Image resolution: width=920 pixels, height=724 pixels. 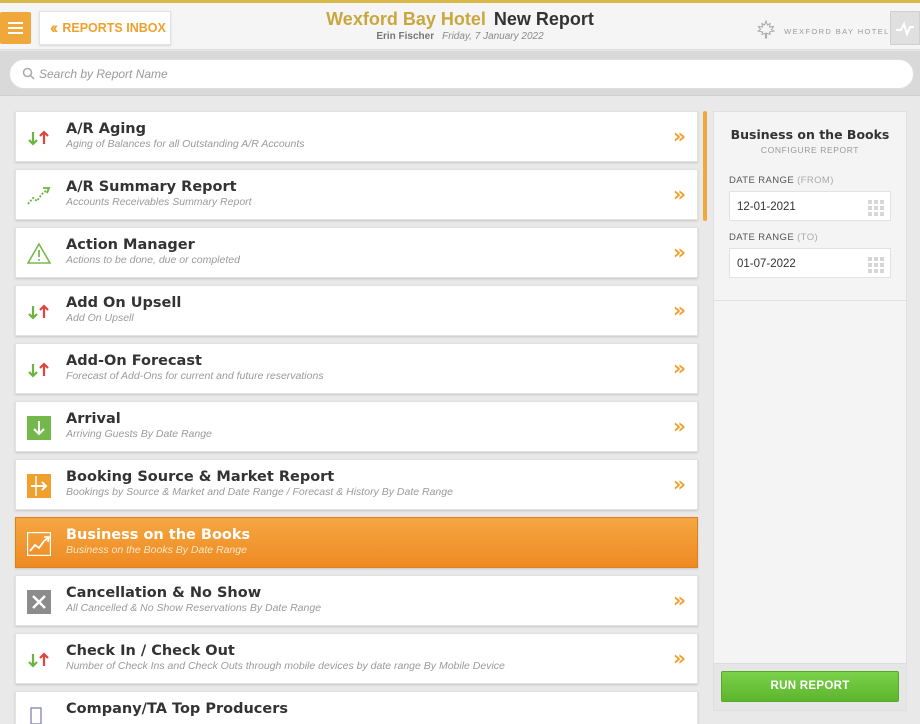 I want to click on arrival-icon, so click(x=39, y=428).